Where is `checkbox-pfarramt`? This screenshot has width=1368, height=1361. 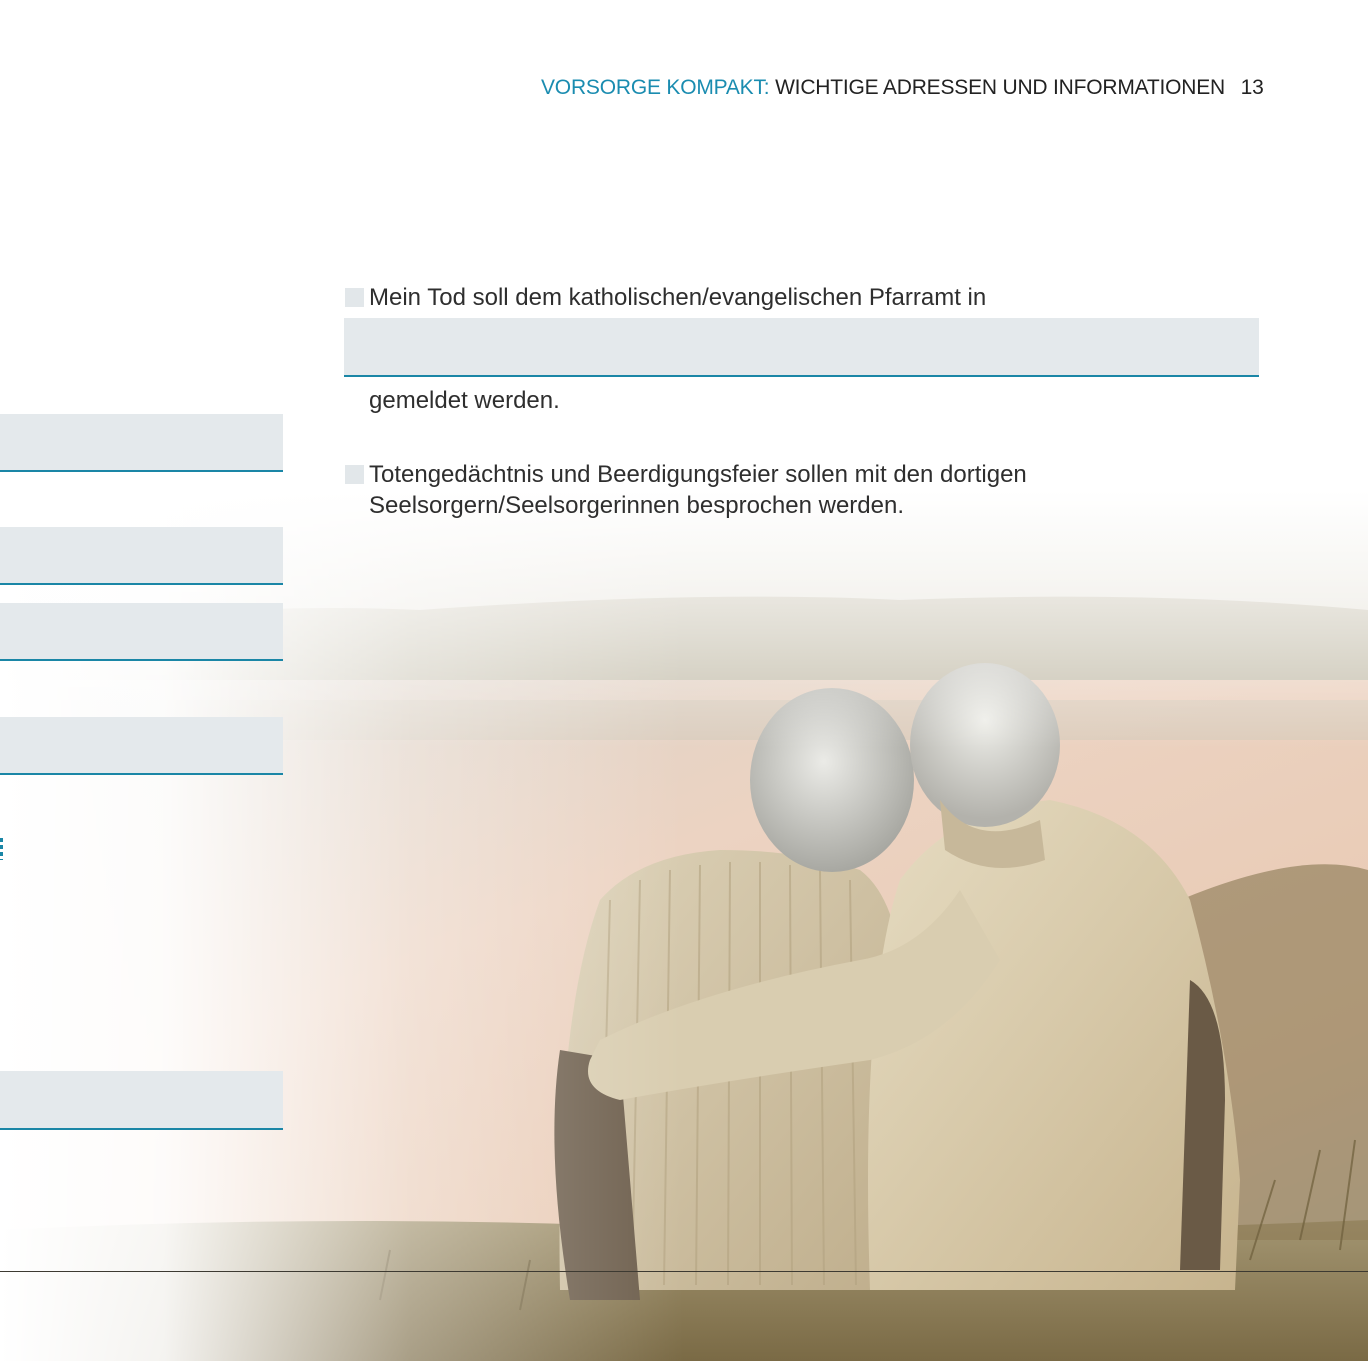
checkbox-pfarramt is located at coordinates (354, 297).